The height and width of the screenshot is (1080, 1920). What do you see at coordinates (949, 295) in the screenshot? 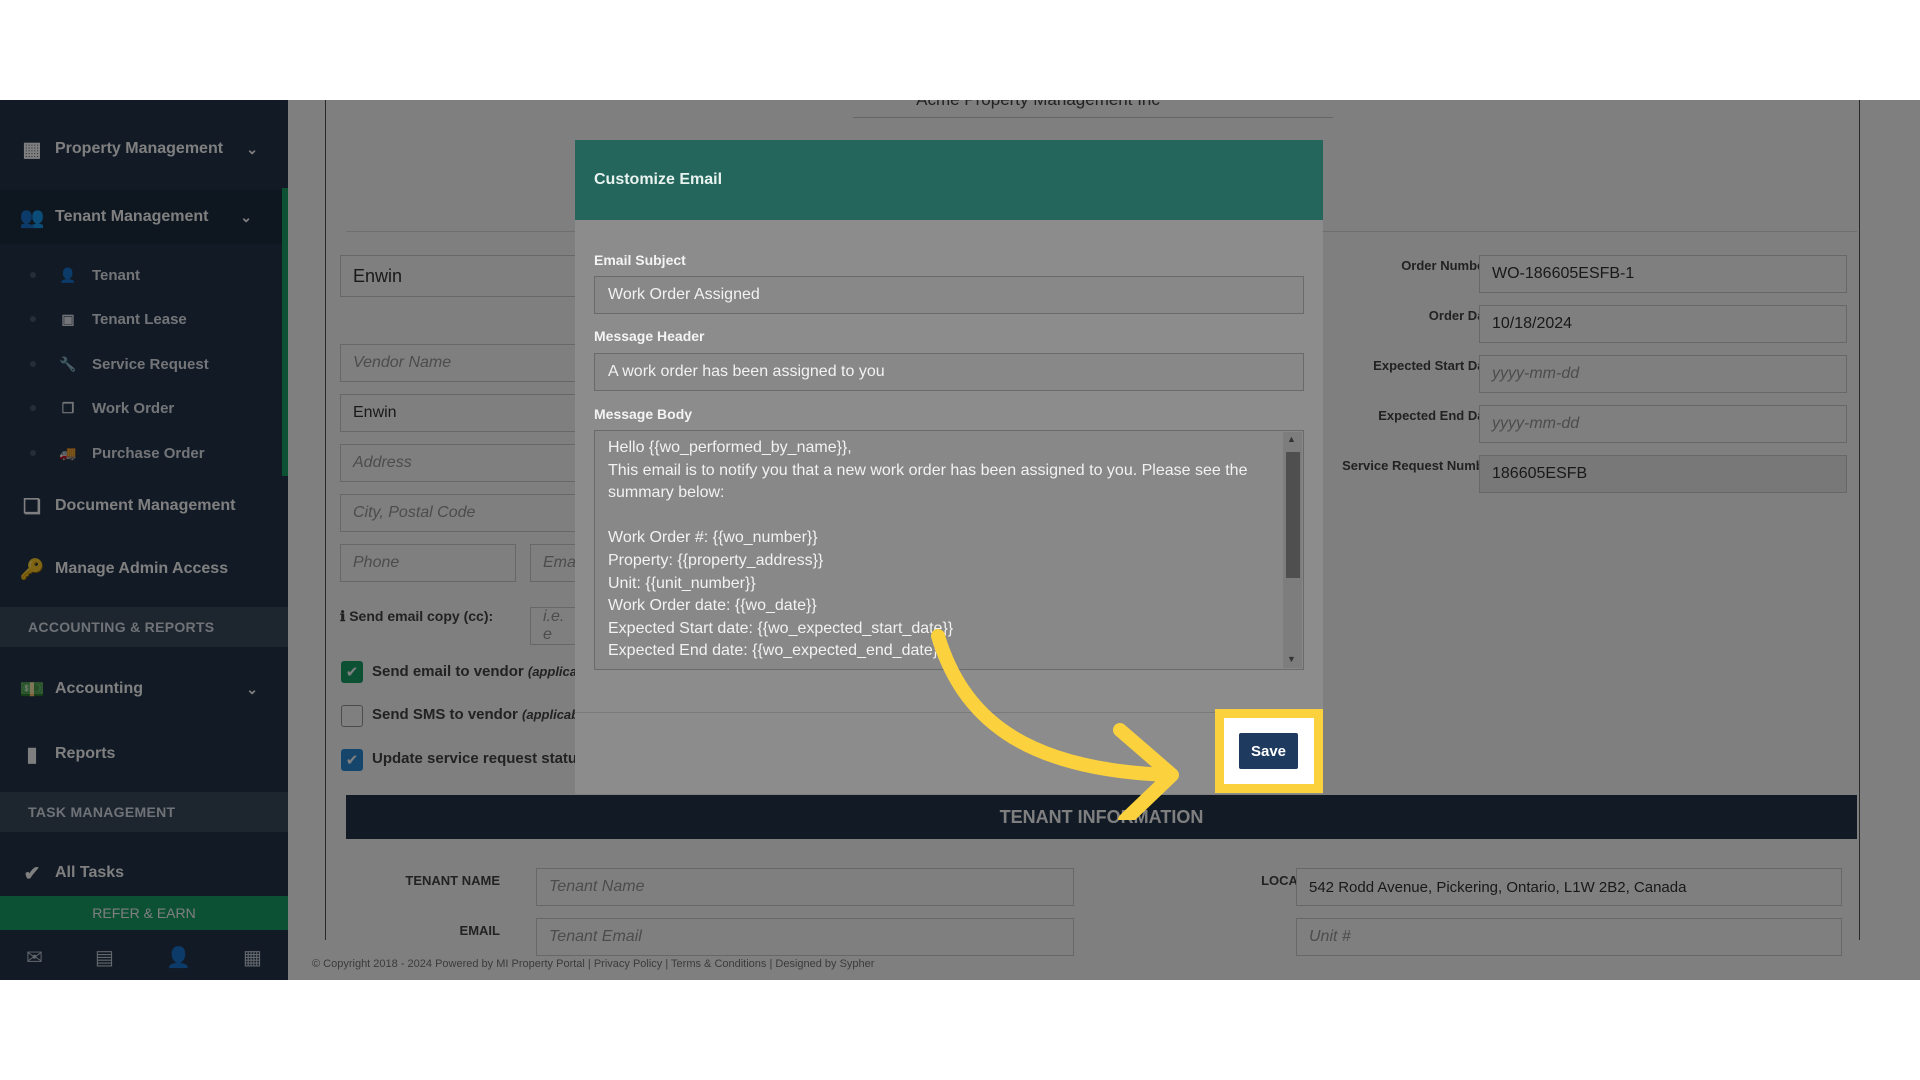
I see `email-subject-input: Work Order Assigned` at bounding box center [949, 295].